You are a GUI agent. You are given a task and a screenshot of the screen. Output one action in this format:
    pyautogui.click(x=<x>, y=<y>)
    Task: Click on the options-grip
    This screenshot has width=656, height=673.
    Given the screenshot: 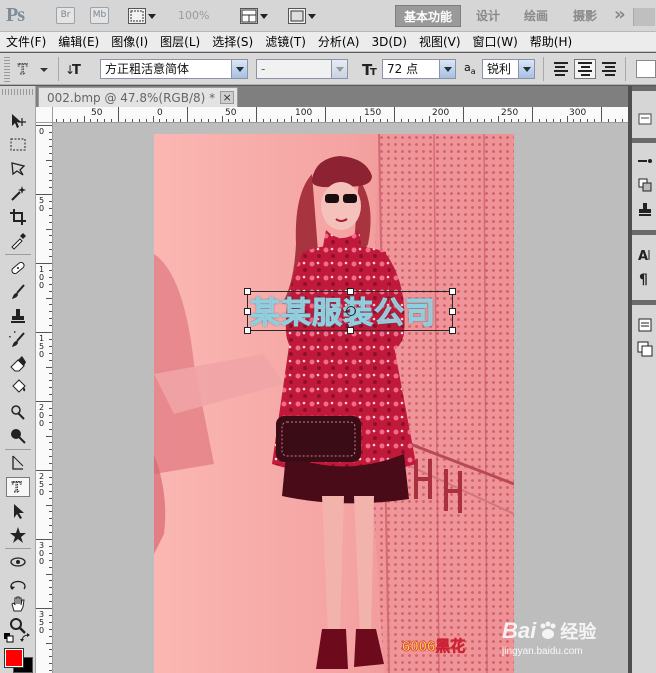 What is the action you would take?
    pyautogui.click(x=7, y=69)
    